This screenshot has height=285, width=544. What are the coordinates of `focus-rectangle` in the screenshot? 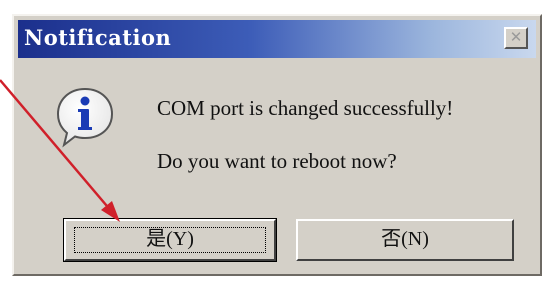 It's located at (170, 240).